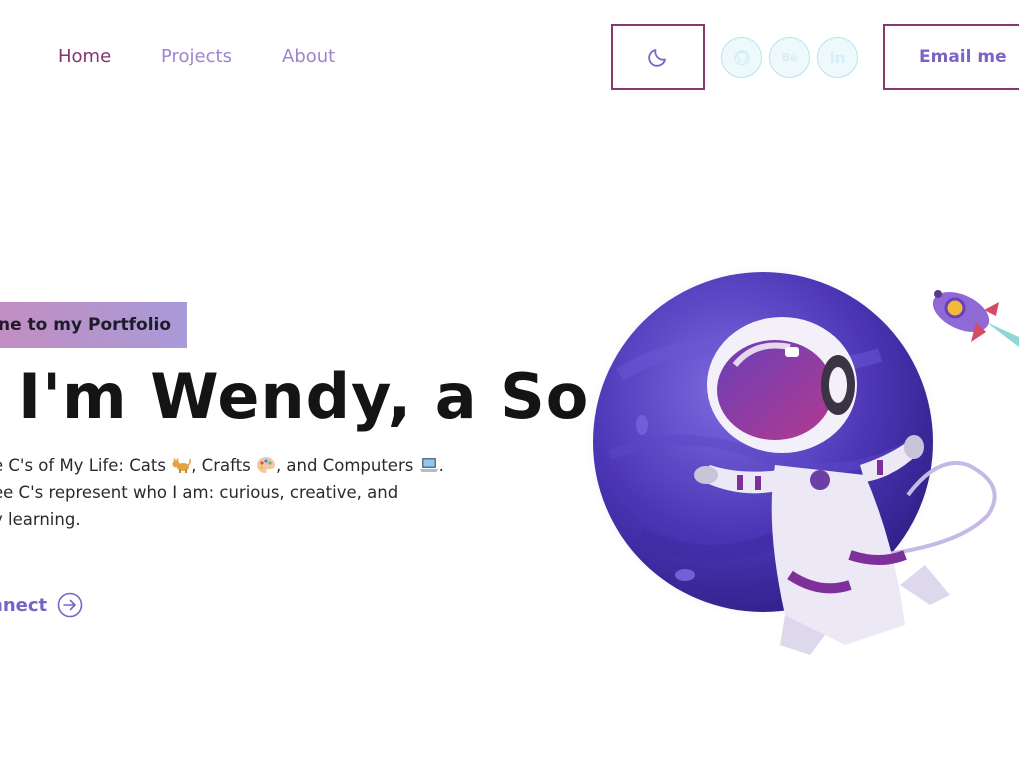 The width and height of the screenshot is (1019, 764). I want to click on hero-headline: I'm Wendy, a So, so click(304, 396).